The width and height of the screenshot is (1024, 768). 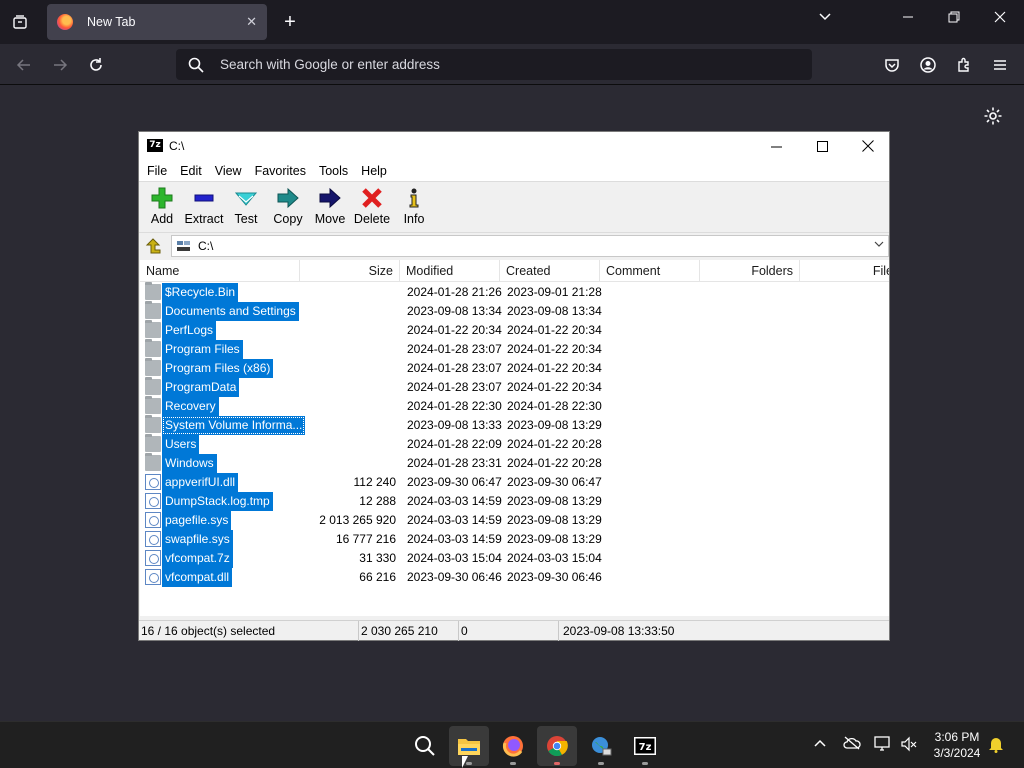 I want to click on extract-button: Extract, so click(x=204, y=209).